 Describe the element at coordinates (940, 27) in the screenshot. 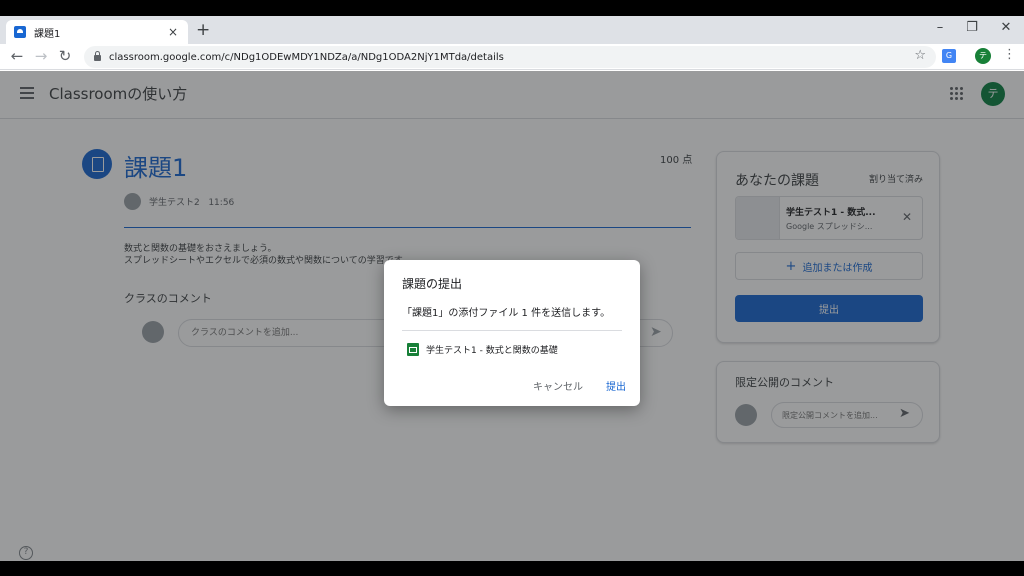

I see `minimize-icon: –` at that location.